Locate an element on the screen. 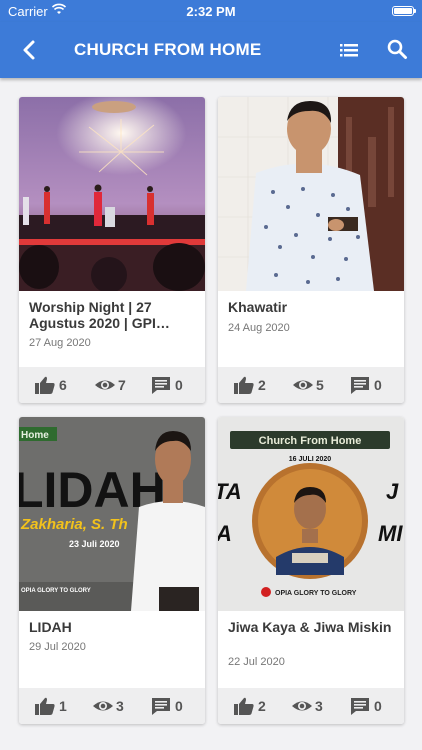 The image size is (422, 750). video-stats: 6 7 0 is located at coordinates (112, 385).